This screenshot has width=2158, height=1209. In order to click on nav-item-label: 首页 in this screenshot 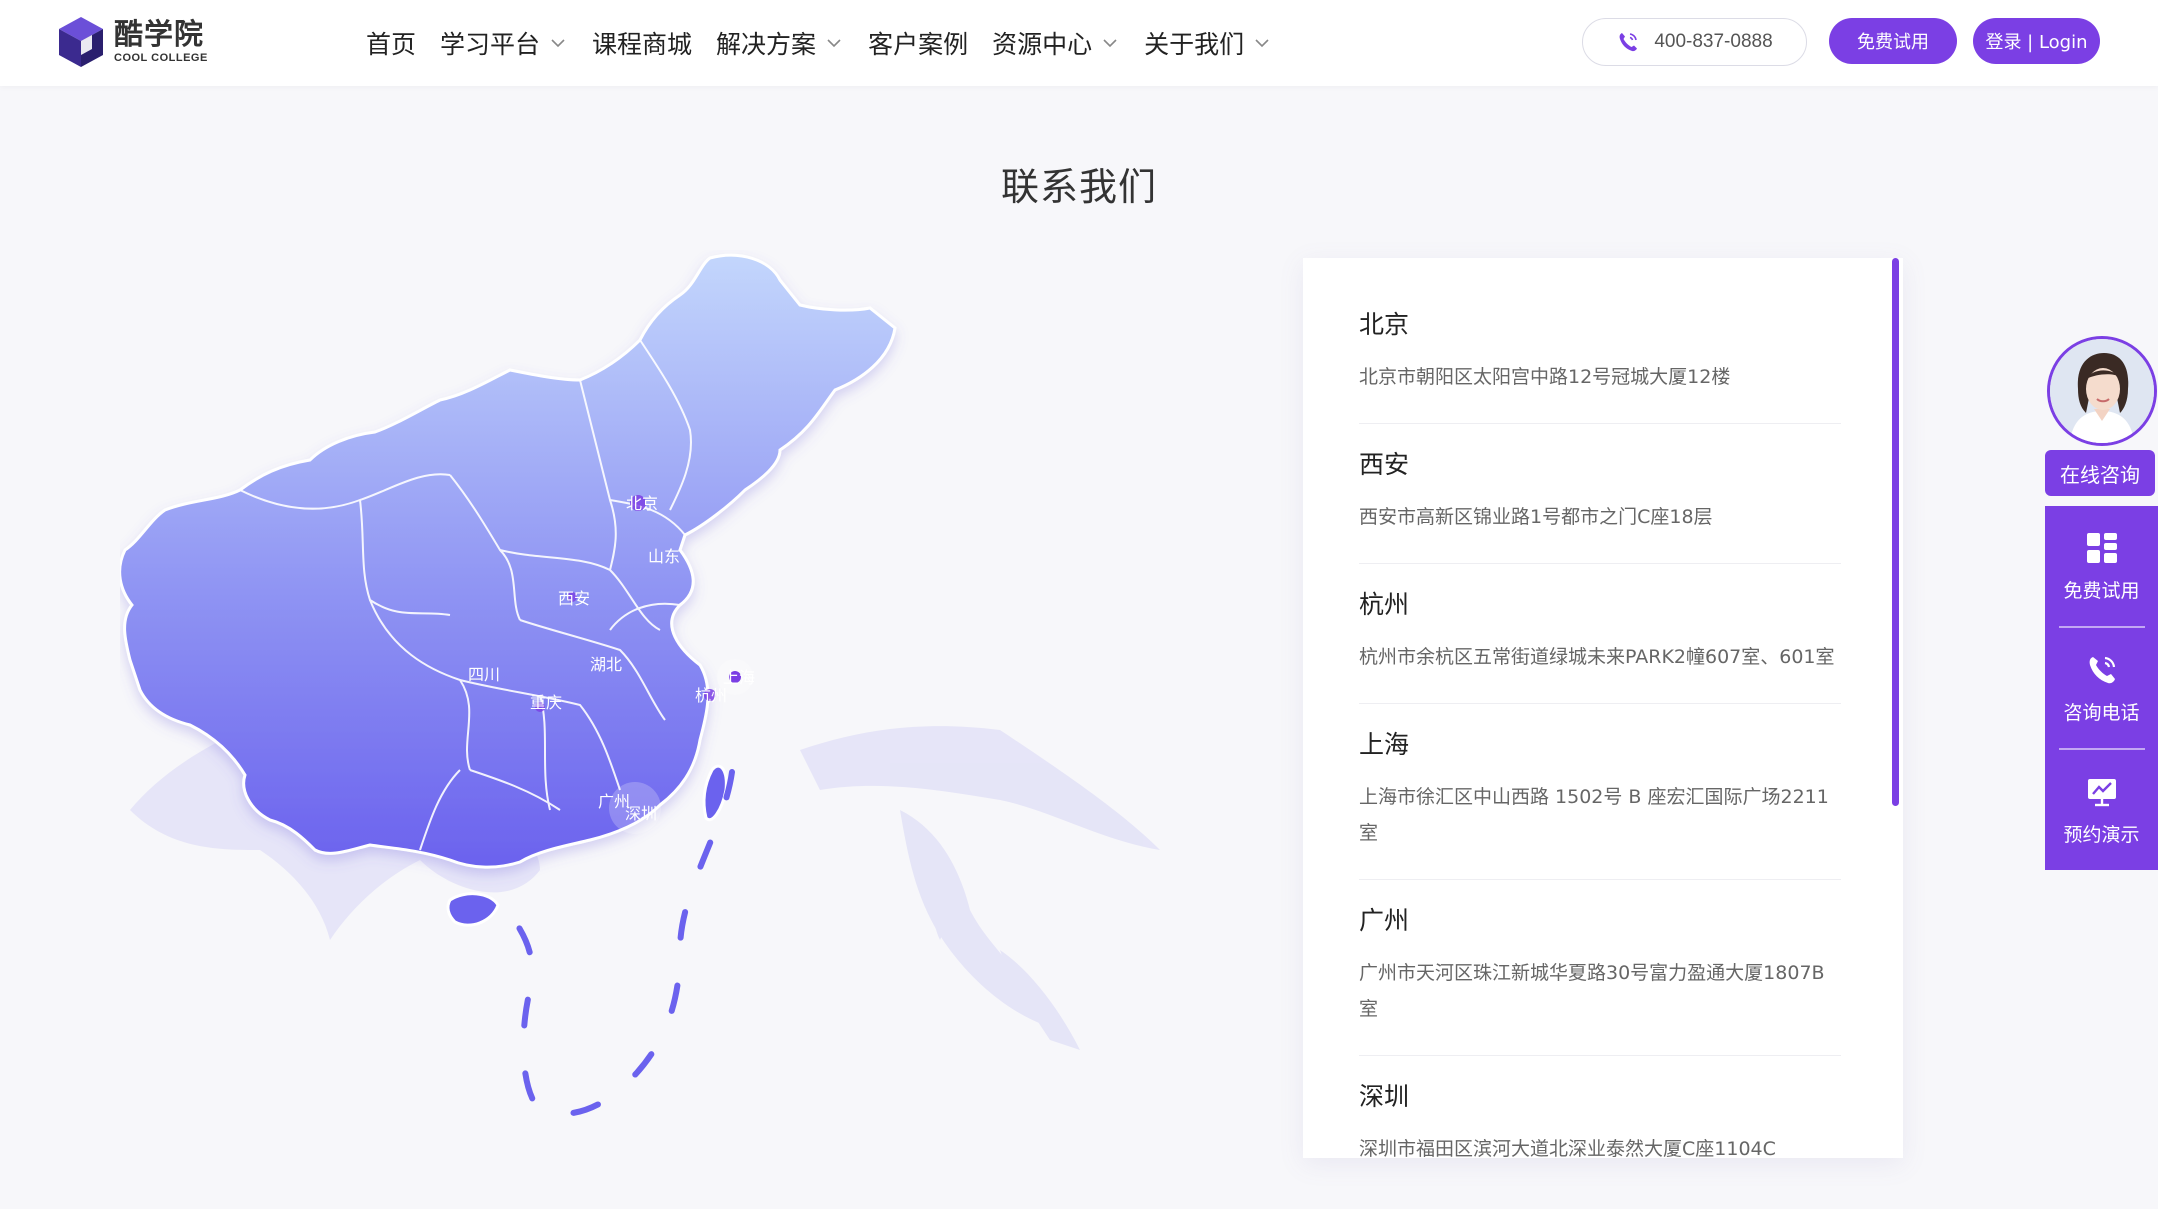, I will do `click(391, 44)`.